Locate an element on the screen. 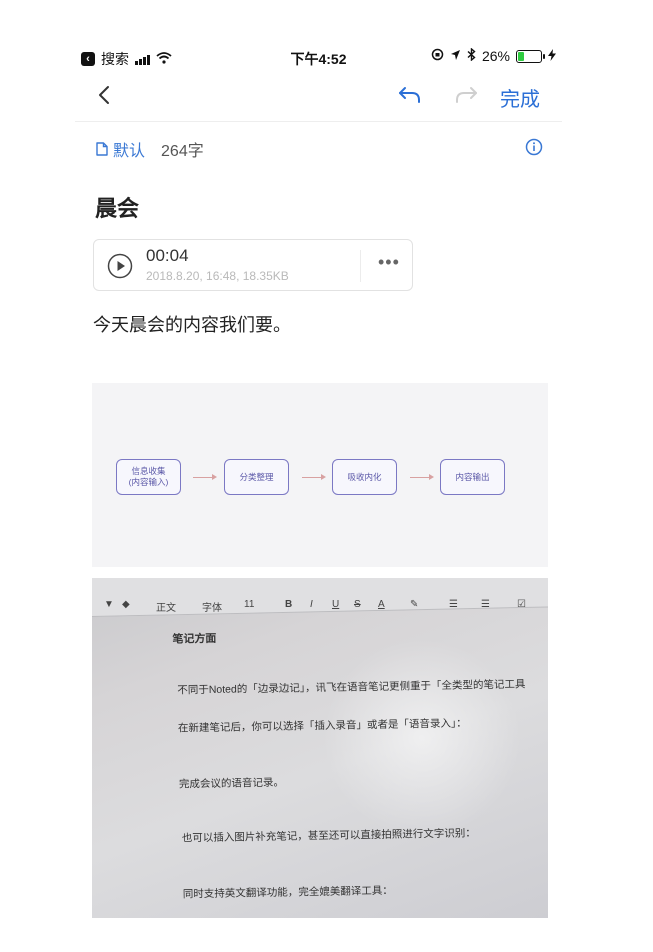 The image size is (653, 952). photo-toolbar-font: 字体 is located at coordinates (212, 608).